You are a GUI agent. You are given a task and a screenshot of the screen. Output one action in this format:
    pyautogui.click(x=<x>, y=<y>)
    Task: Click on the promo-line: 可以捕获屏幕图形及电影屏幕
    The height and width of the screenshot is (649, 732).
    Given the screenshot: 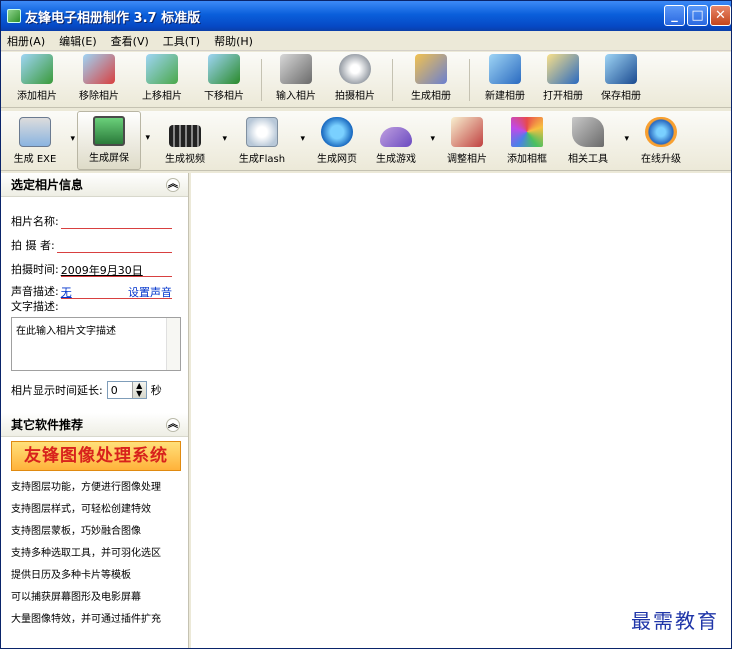 What is the action you would take?
    pyautogui.click(x=76, y=597)
    